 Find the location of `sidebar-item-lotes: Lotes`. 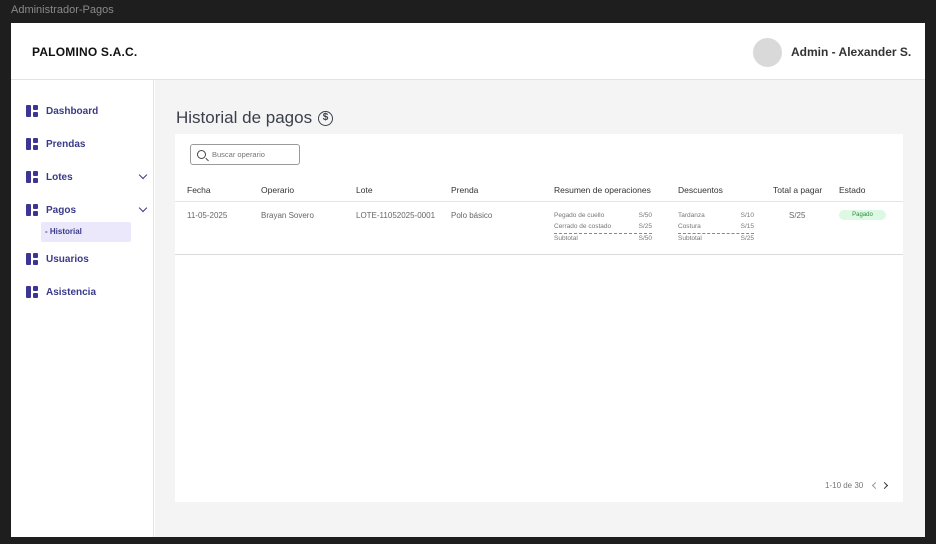

sidebar-item-lotes: Lotes is located at coordinates (87, 177).